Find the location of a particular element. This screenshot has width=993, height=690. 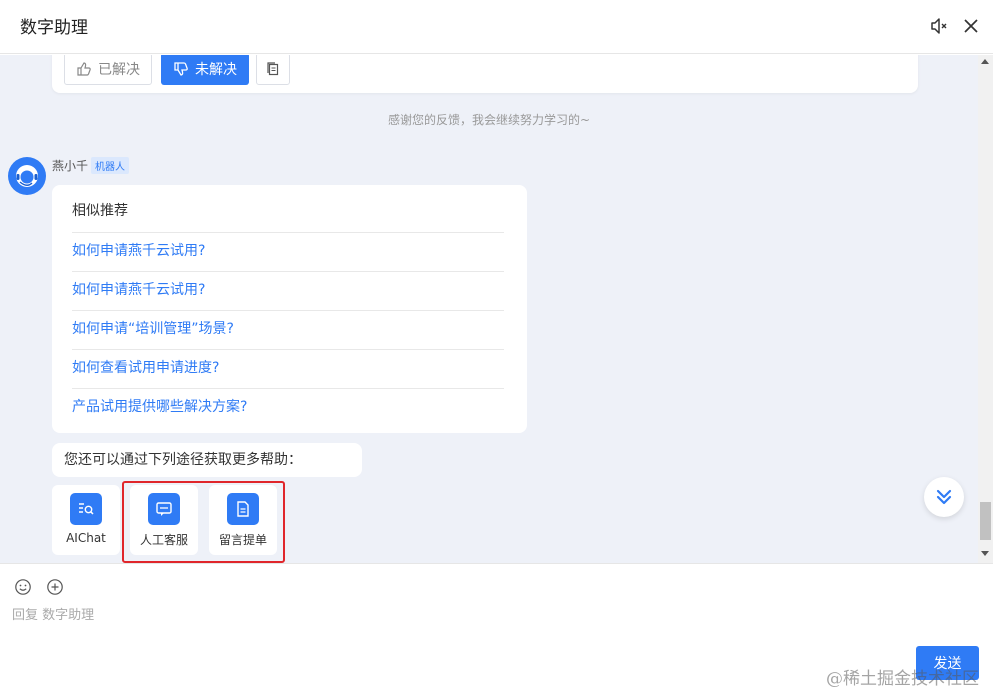

mute-icon is located at coordinates (939, 26).